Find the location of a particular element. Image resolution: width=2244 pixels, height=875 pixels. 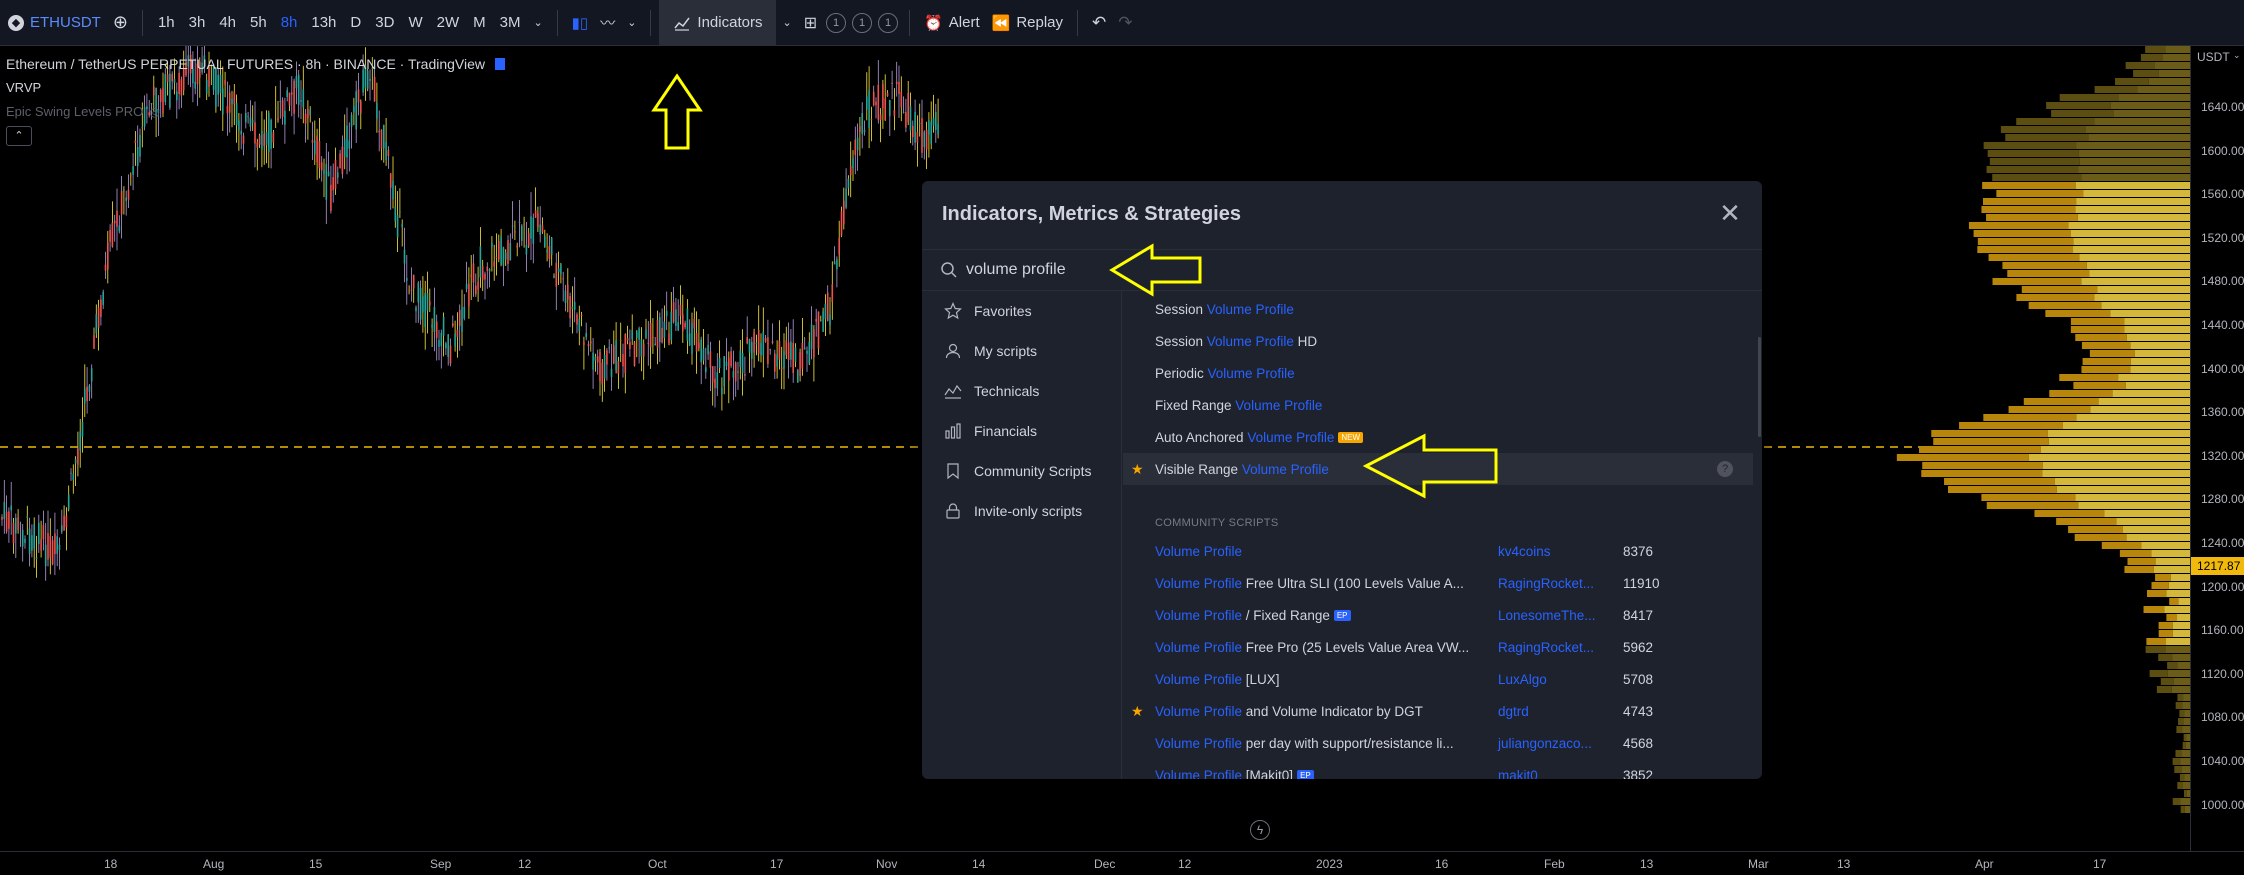

help-icon: ? is located at coordinates (1725, 469).